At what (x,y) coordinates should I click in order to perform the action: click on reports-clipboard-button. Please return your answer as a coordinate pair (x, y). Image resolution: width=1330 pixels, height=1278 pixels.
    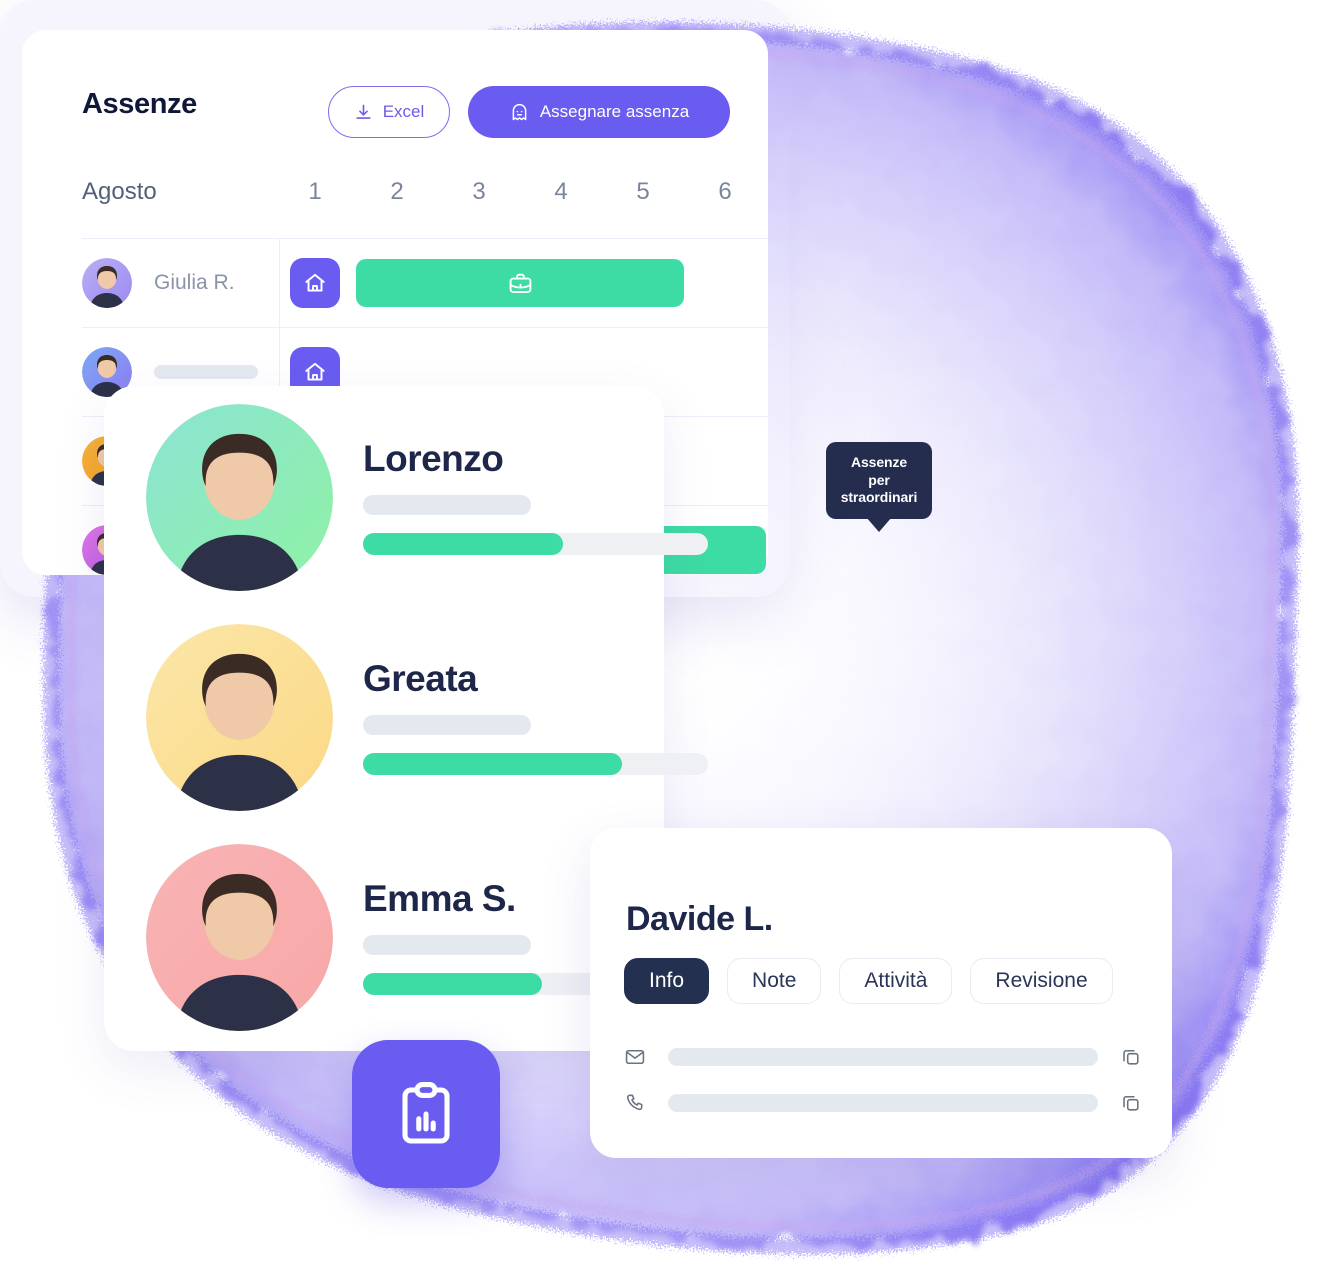
    Looking at the image, I should click on (426, 1114).